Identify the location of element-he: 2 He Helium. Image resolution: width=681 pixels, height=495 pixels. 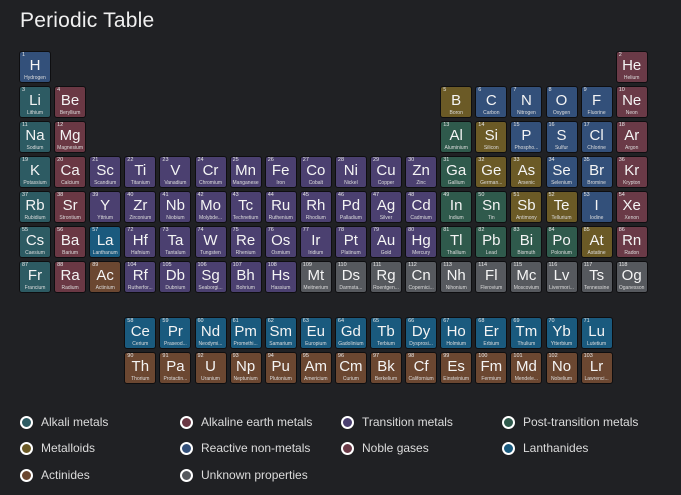
(631, 67).